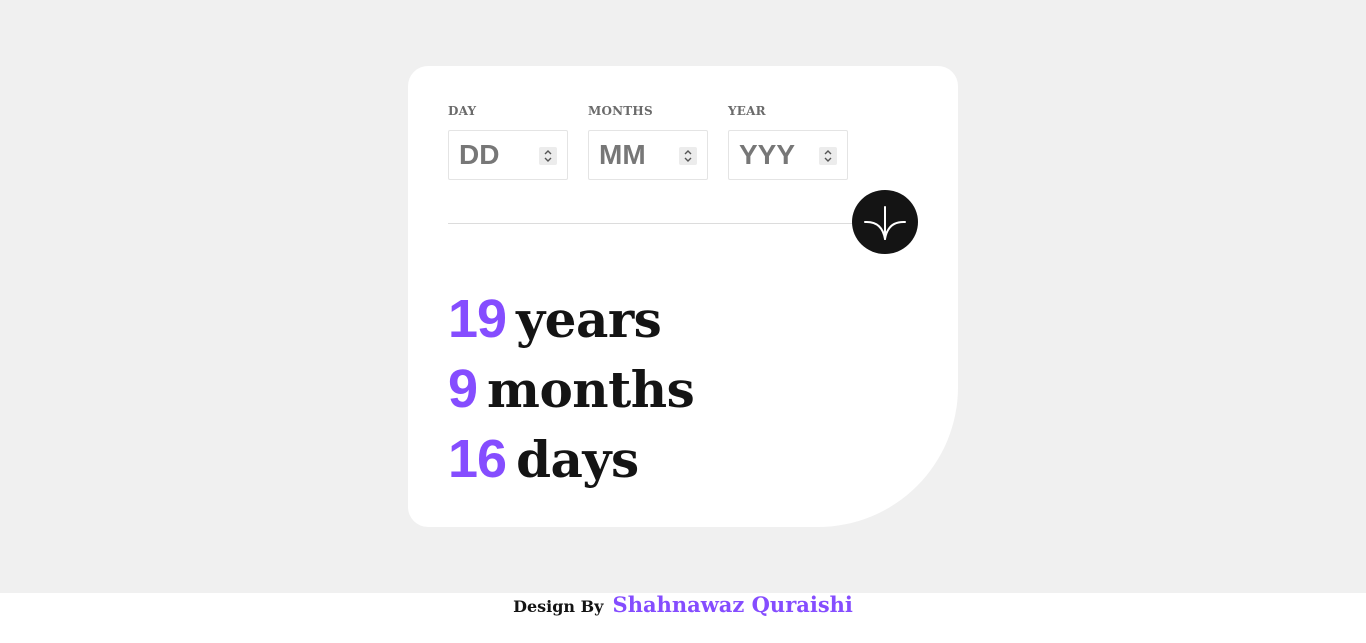 Image resolution: width=1366 pixels, height=643 pixels. I want to click on arrow-down-icon, so click(885, 223).